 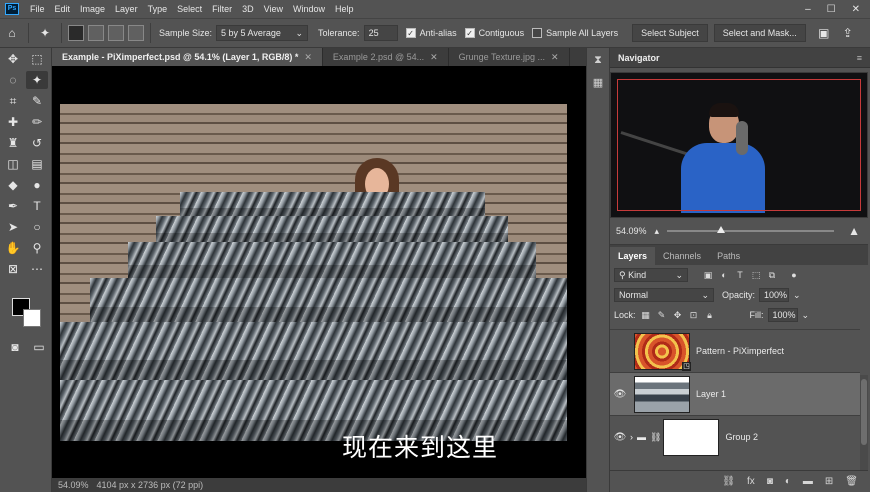 What do you see at coordinates (13, 206) in the screenshot?
I see `pen-tool-icon: ✒` at bounding box center [13, 206].